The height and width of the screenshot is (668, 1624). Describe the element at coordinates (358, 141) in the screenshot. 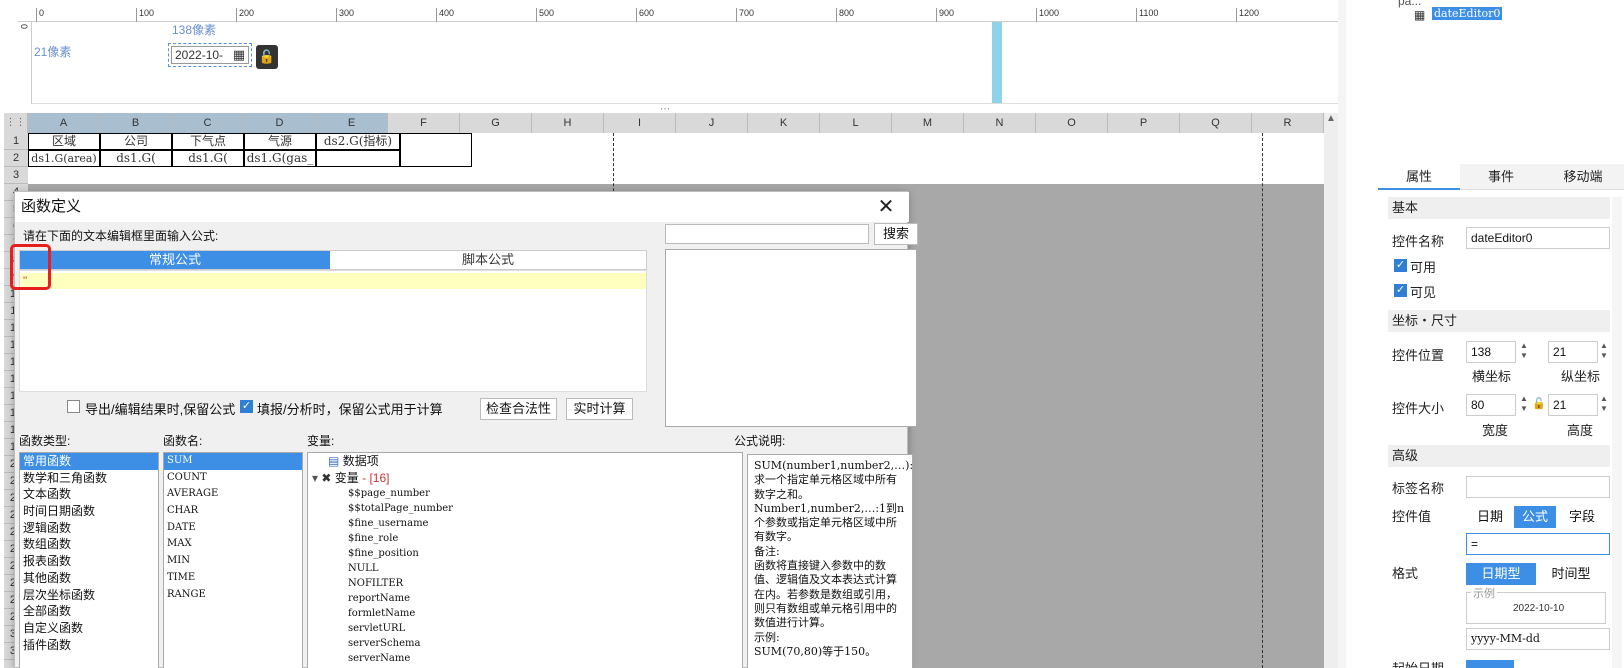

I see `cell-E1: ds2.G(指标)` at that location.